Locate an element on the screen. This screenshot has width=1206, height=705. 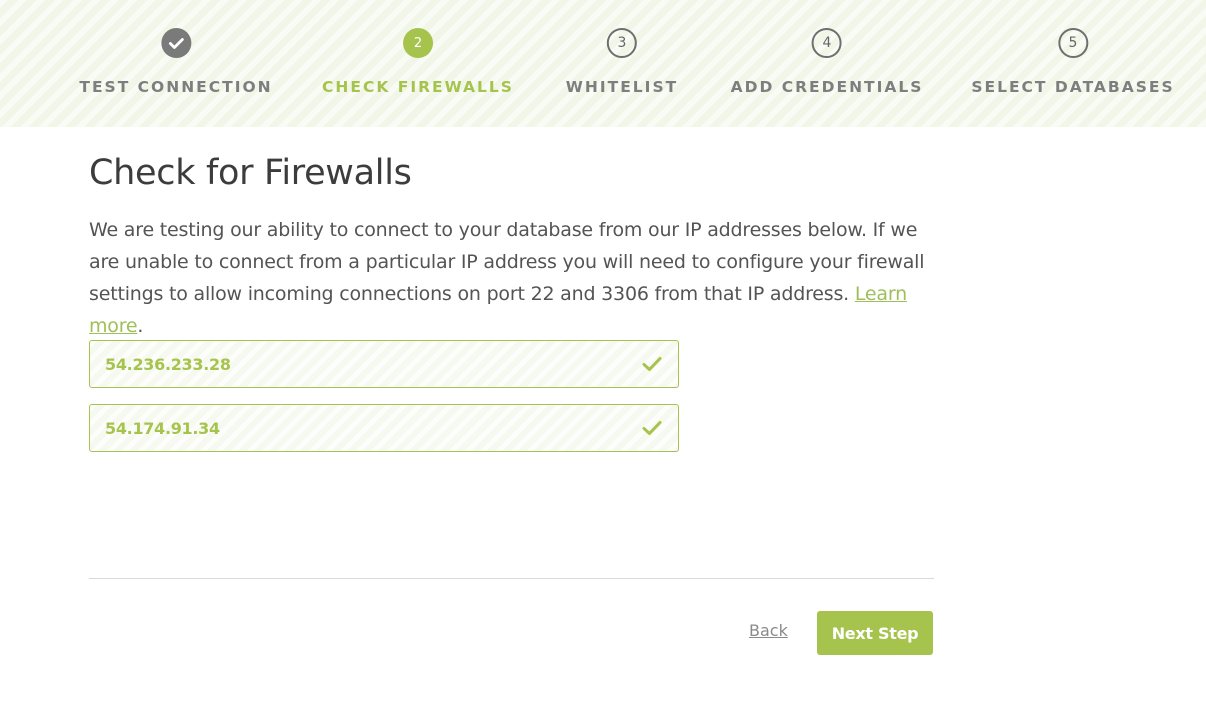
step-number: 3 is located at coordinates (621, 43).